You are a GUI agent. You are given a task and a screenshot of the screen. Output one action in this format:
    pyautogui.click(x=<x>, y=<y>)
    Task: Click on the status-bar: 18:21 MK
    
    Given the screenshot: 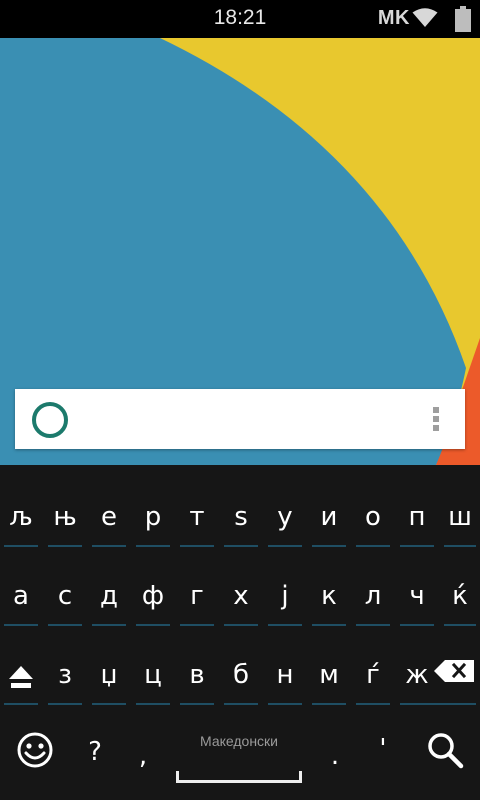 What is the action you would take?
    pyautogui.click(x=240, y=19)
    